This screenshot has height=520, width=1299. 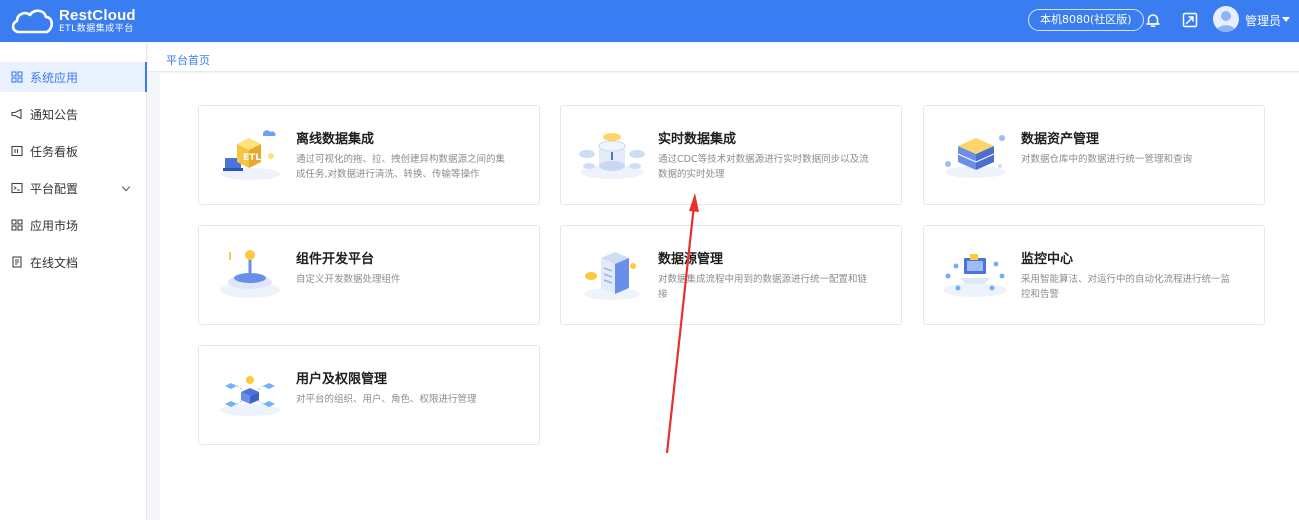 I want to click on sidebar-item-task-board: 任务看板, so click(x=73, y=151).